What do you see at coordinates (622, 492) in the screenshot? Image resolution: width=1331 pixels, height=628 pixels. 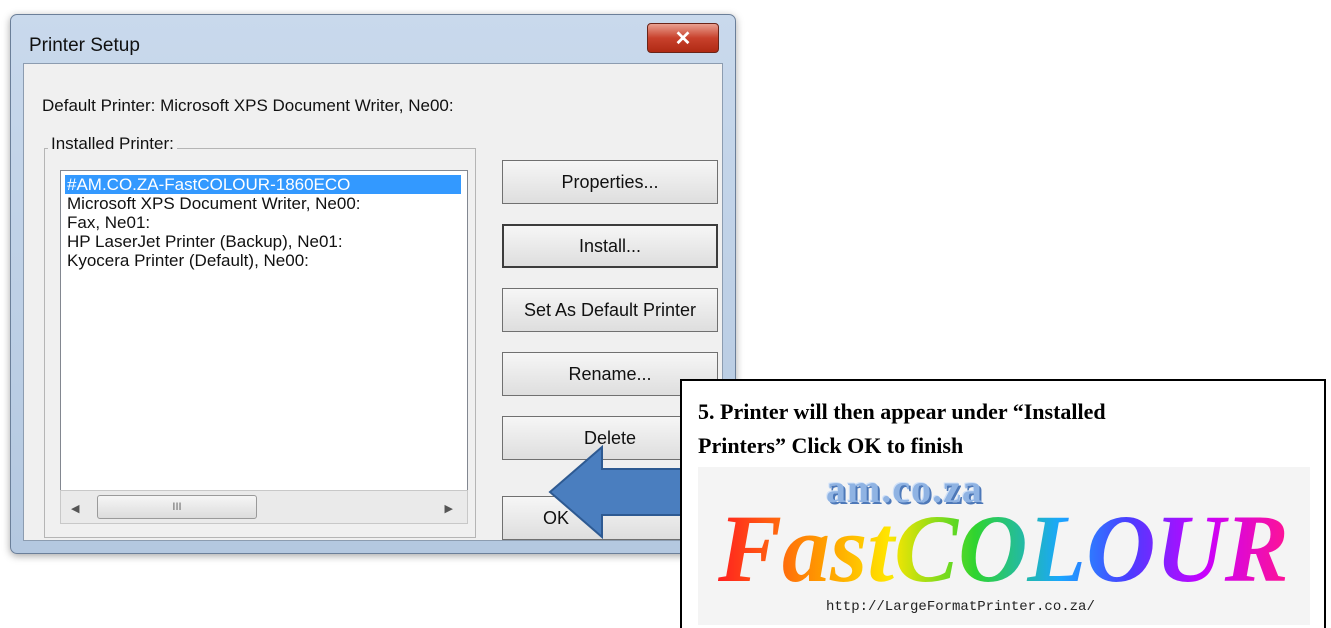 I see `pointer-arrow-icon` at bounding box center [622, 492].